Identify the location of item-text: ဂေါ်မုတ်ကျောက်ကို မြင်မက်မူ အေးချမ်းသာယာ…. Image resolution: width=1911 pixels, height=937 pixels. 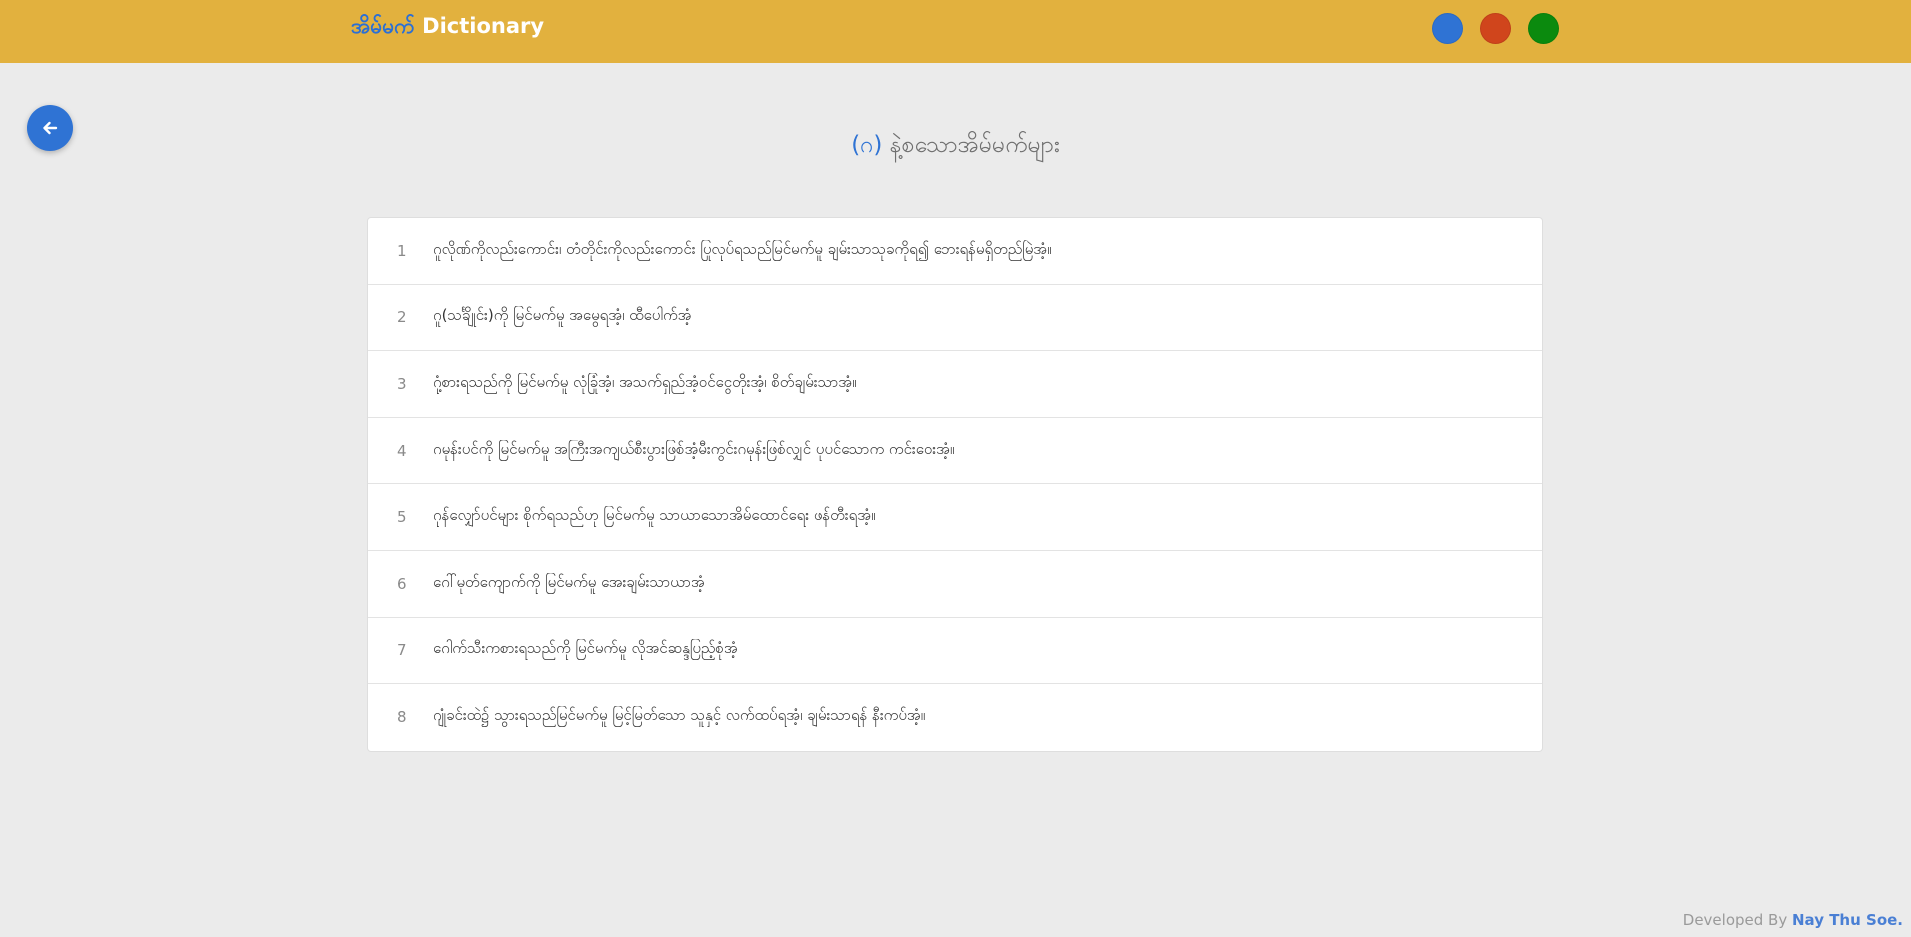
(569, 581).